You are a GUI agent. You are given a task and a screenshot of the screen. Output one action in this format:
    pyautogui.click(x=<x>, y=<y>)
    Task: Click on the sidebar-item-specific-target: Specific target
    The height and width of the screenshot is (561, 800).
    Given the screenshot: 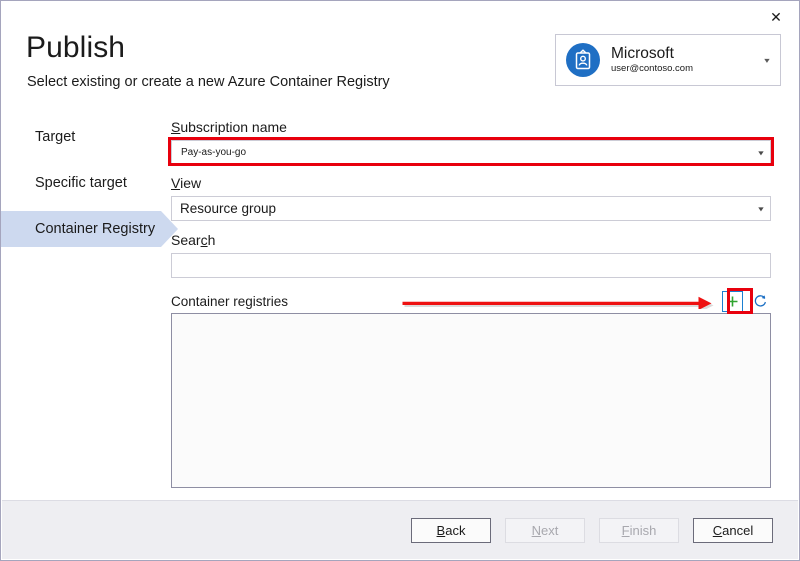 What is the action you would take?
    pyautogui.click(x=81, y=183)
    